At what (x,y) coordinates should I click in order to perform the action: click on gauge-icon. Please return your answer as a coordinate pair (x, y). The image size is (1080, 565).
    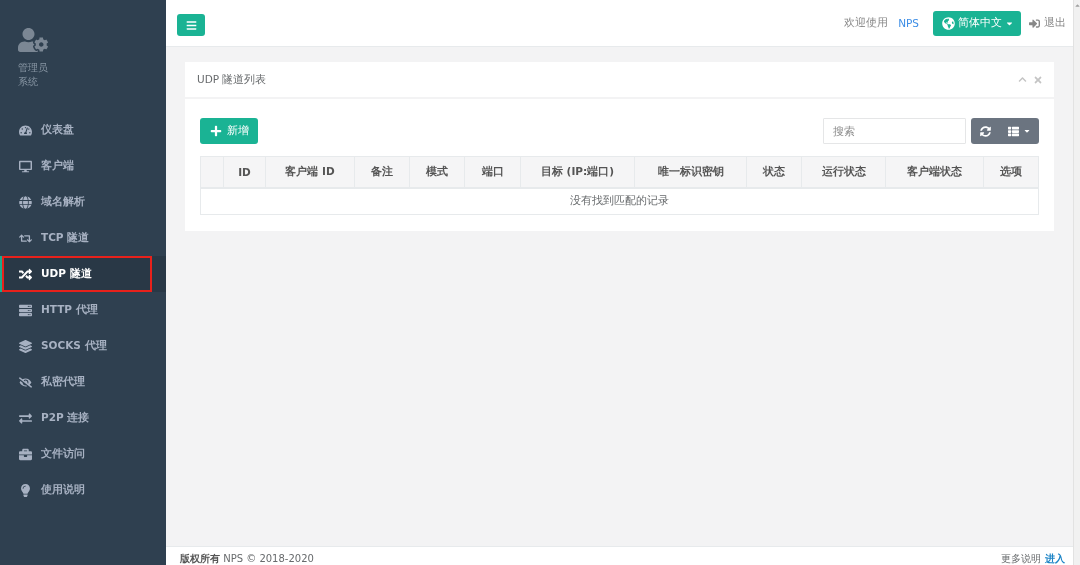
    Looking at the image, I should click on (25, 130).